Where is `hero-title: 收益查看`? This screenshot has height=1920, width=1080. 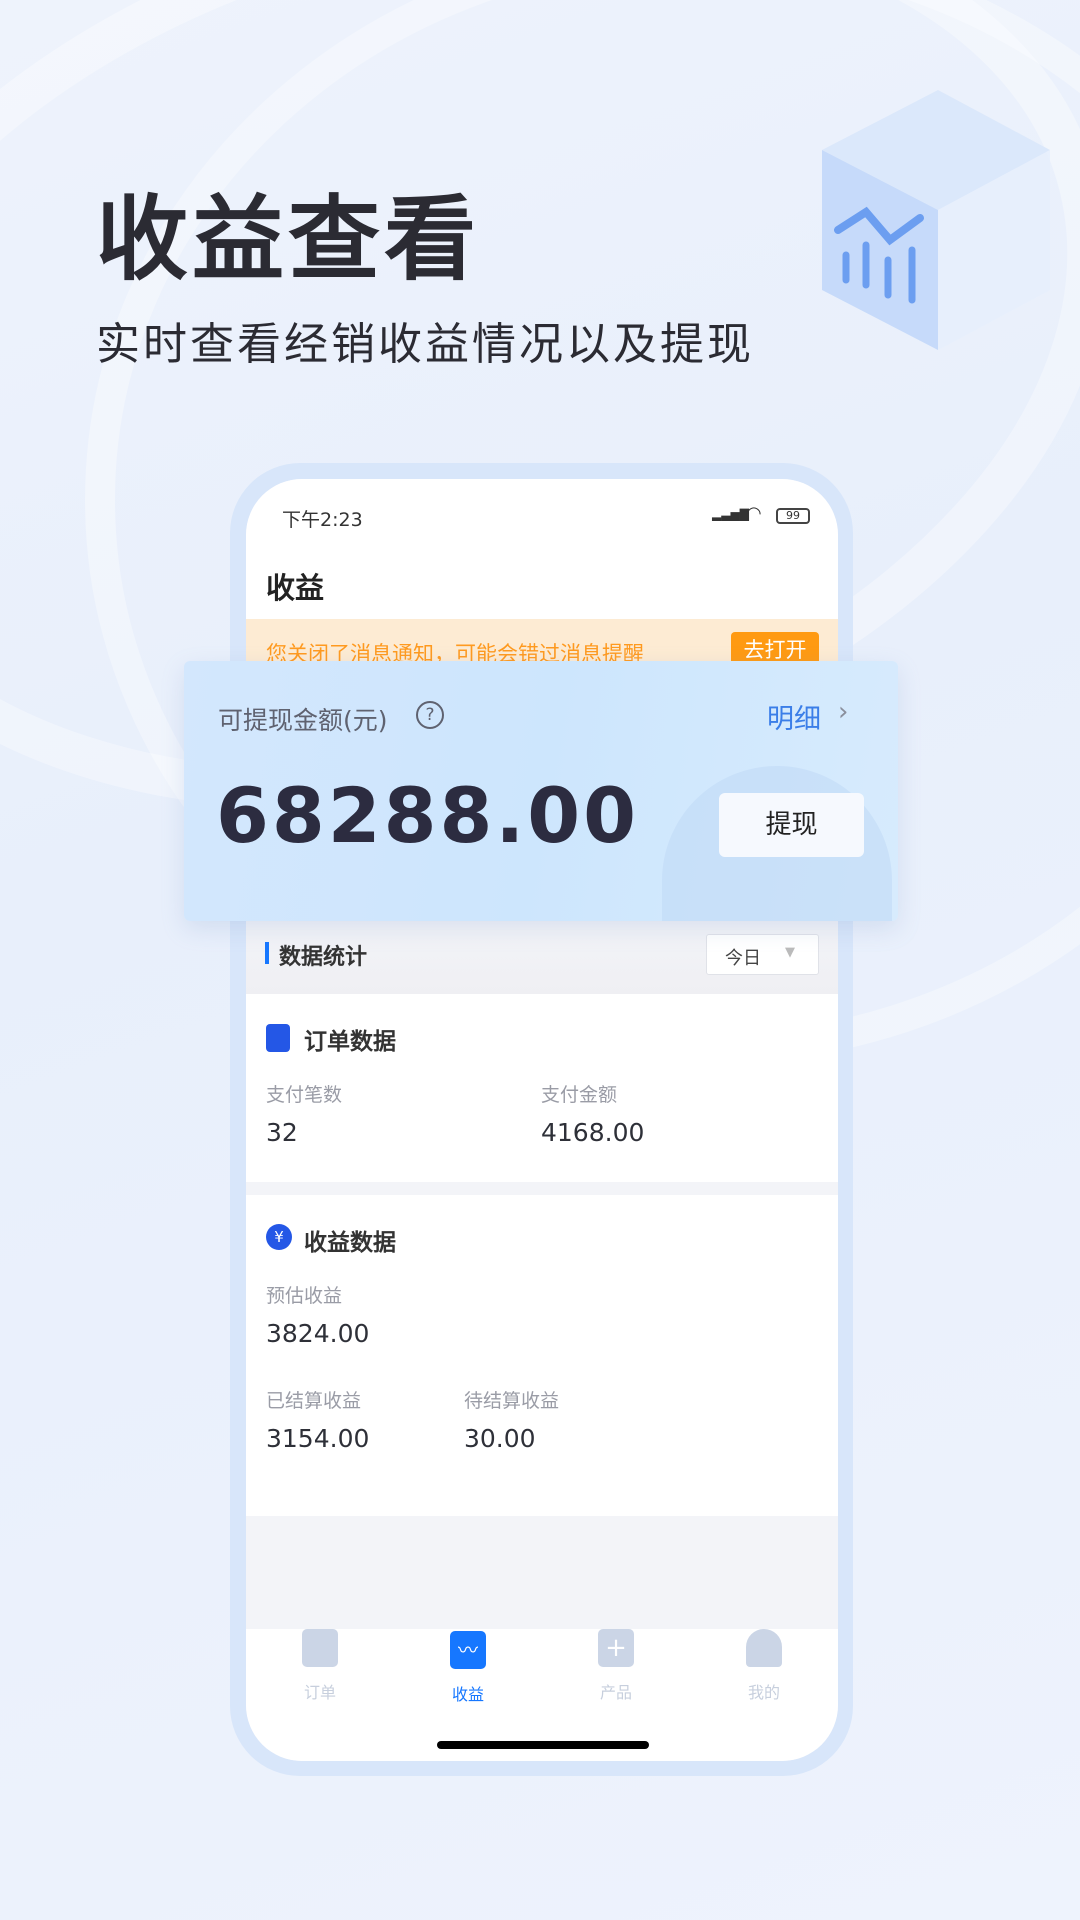
hero-title: 收益查看 is located at coordinates (288, 239).